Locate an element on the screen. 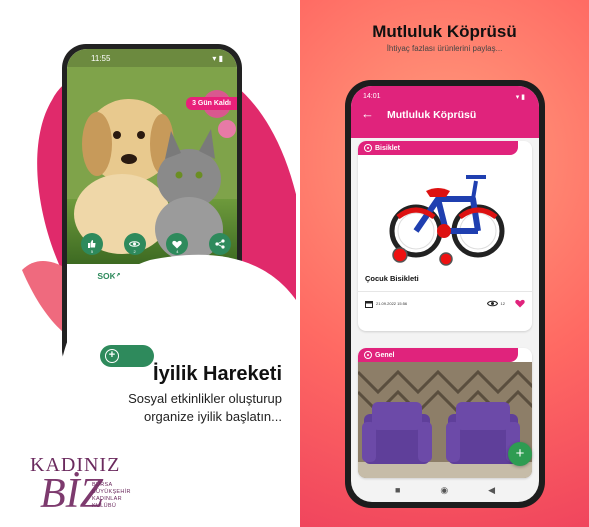  card-divider is located at coordinates (445, 291).